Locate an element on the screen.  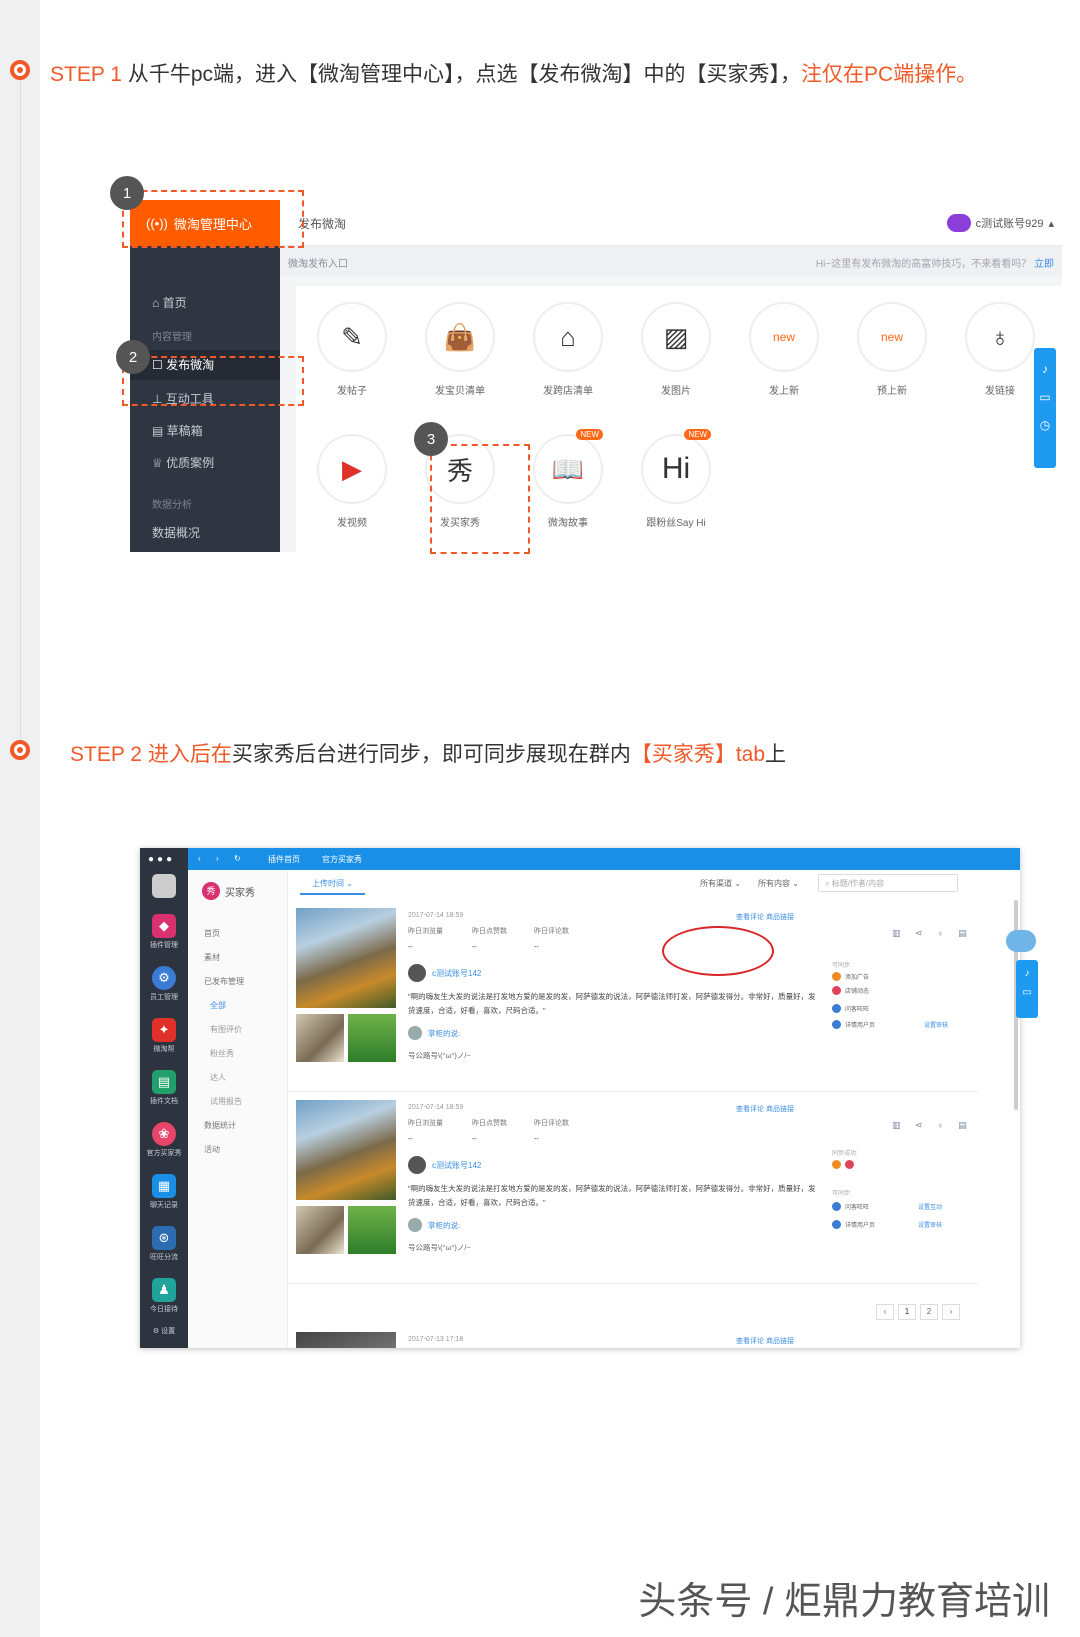
tile-pre-new: new 预上新 is located at coordinates (892, 349).